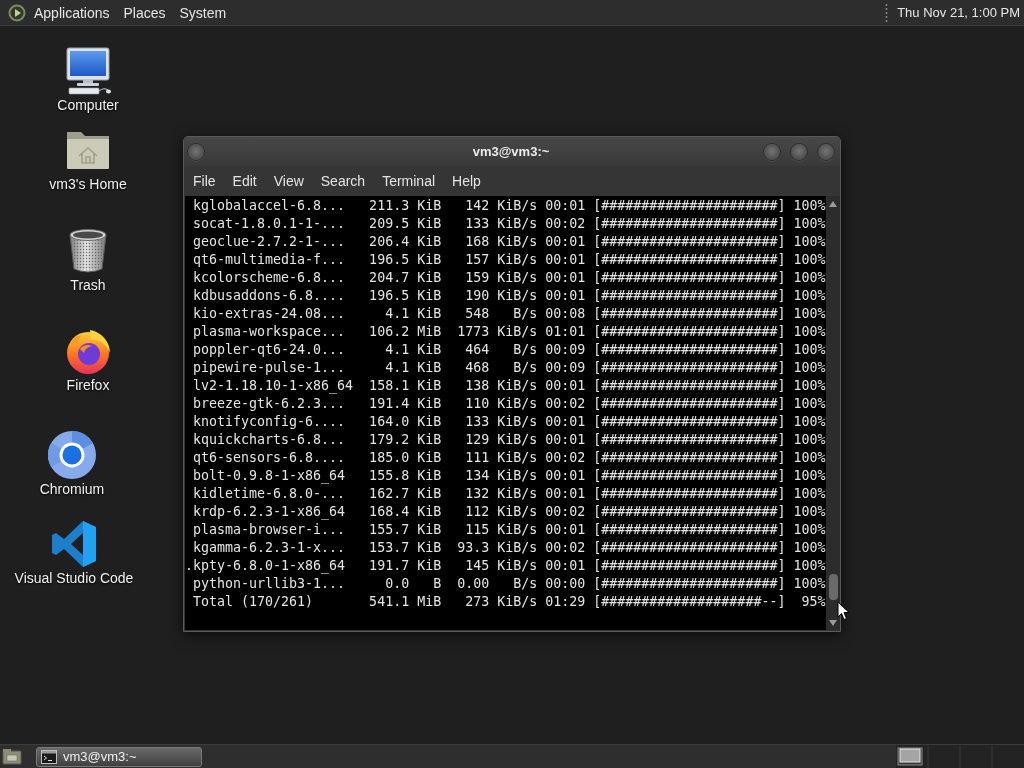 This screenshot has width=1024, height=768. Describe the element at coordinates (509, 440) in the screenshot. I see `terminal-line: kquickcharts-6.8... 179.2 KiB 129 KiB/s 00:01 [######################] 100%` at that location.